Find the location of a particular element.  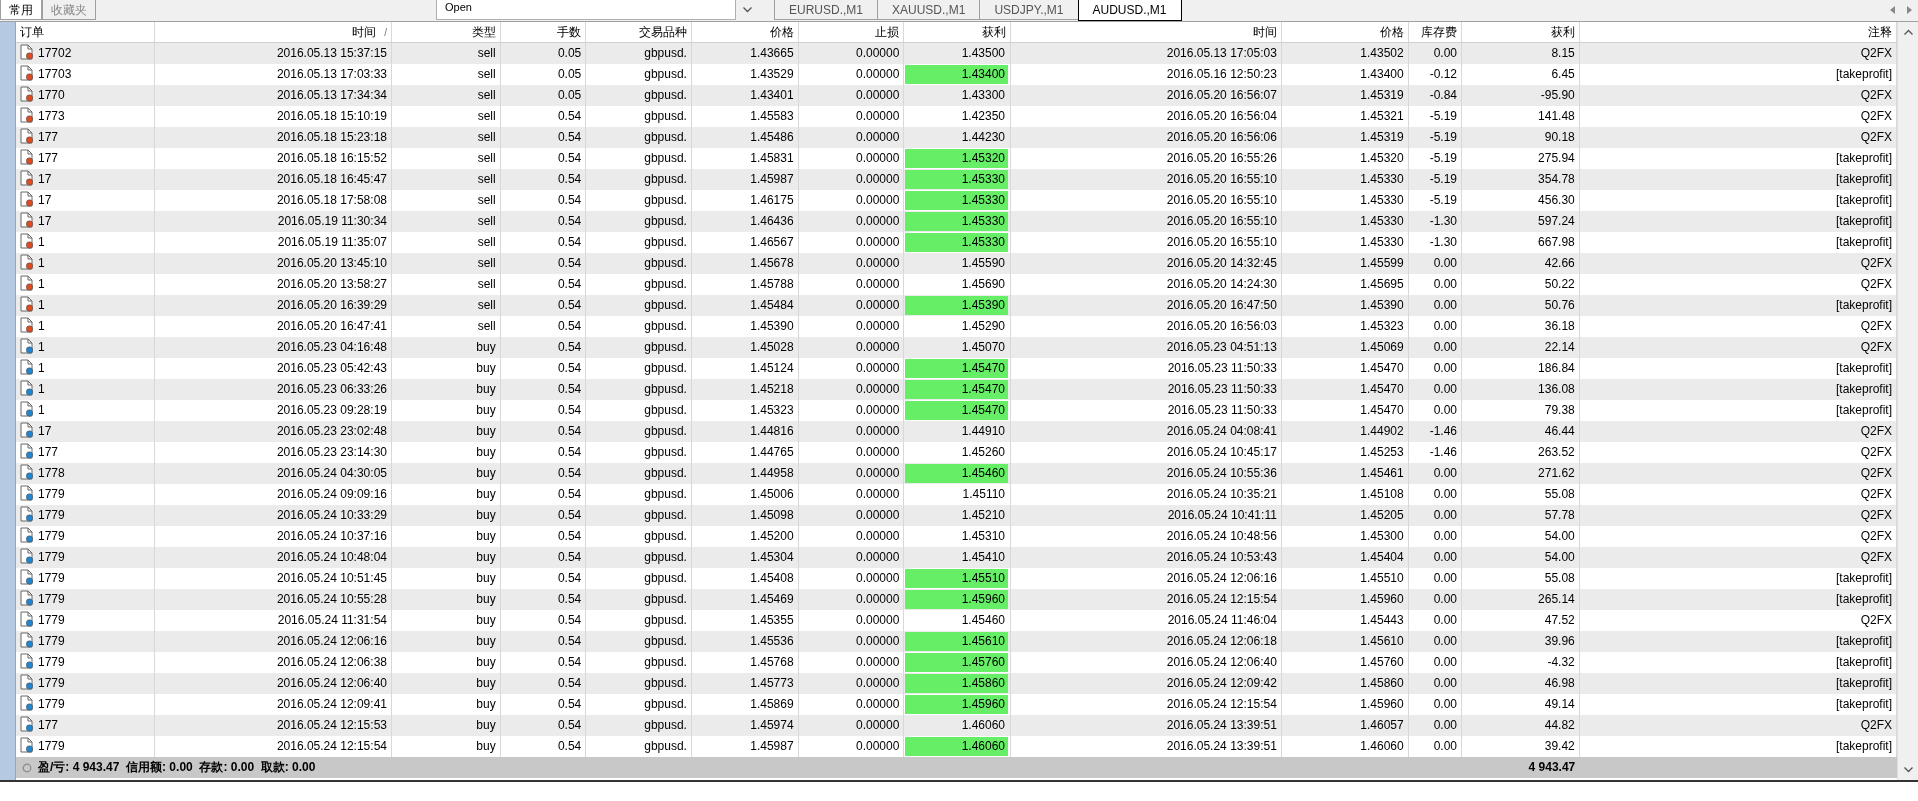

table-cell: 2016.05.23 06:33:26 is located at coordinates (273, 389).